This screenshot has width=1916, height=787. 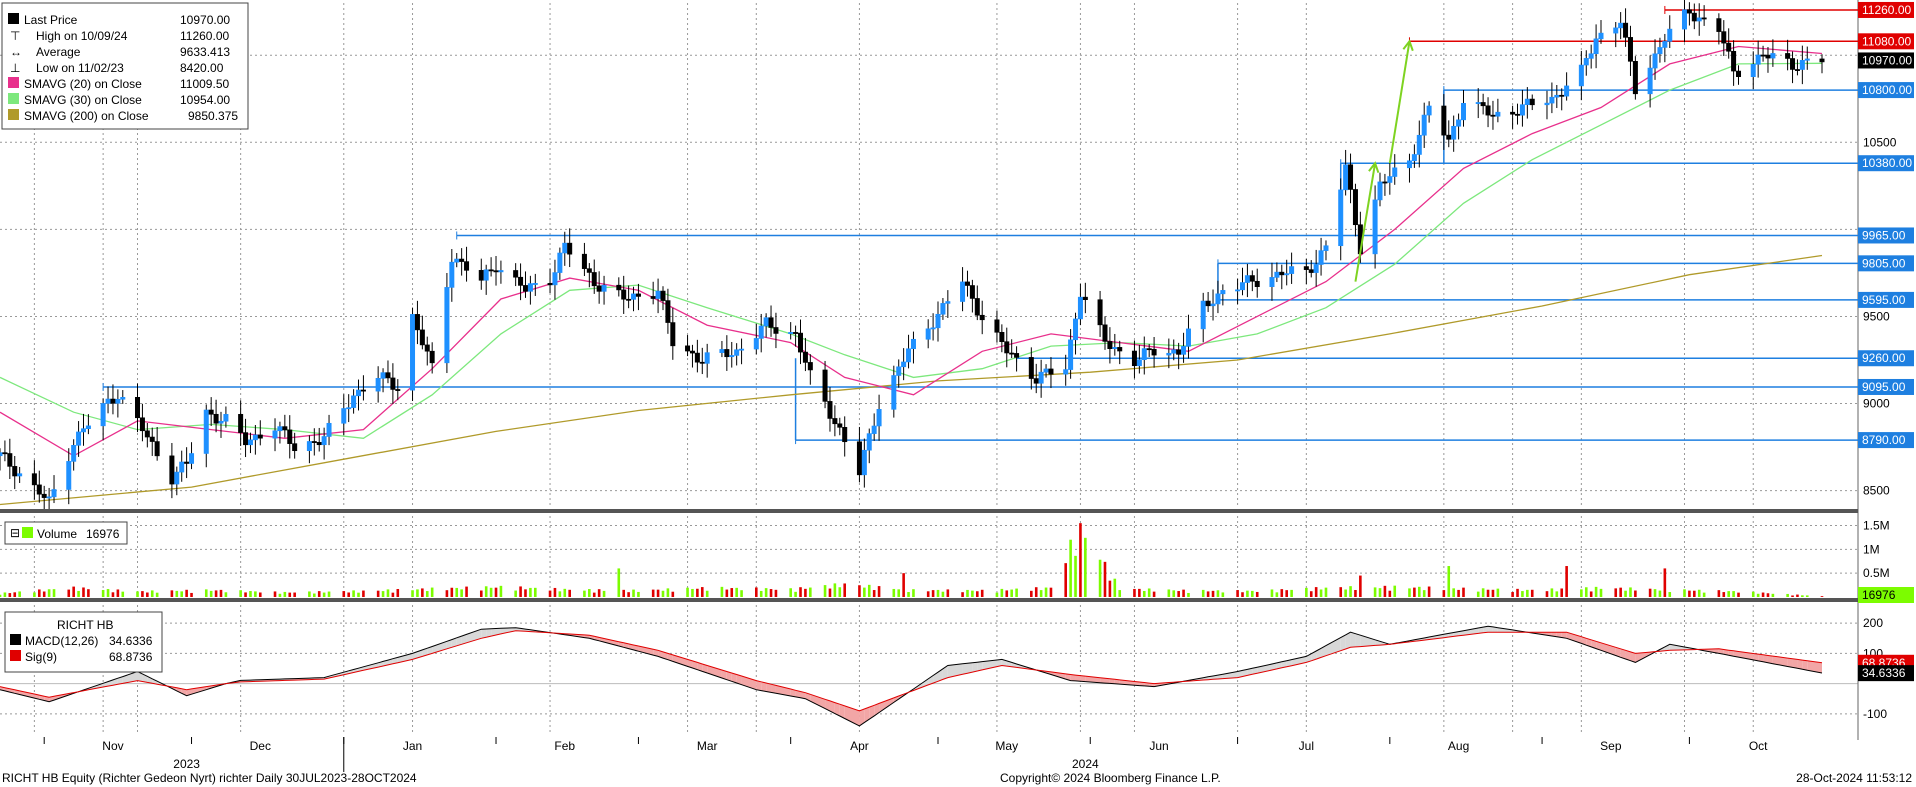 What do you see at coordinates (15, 639) in the screenshot?
I see `macd-swatch` at bounding box center [15, 639].